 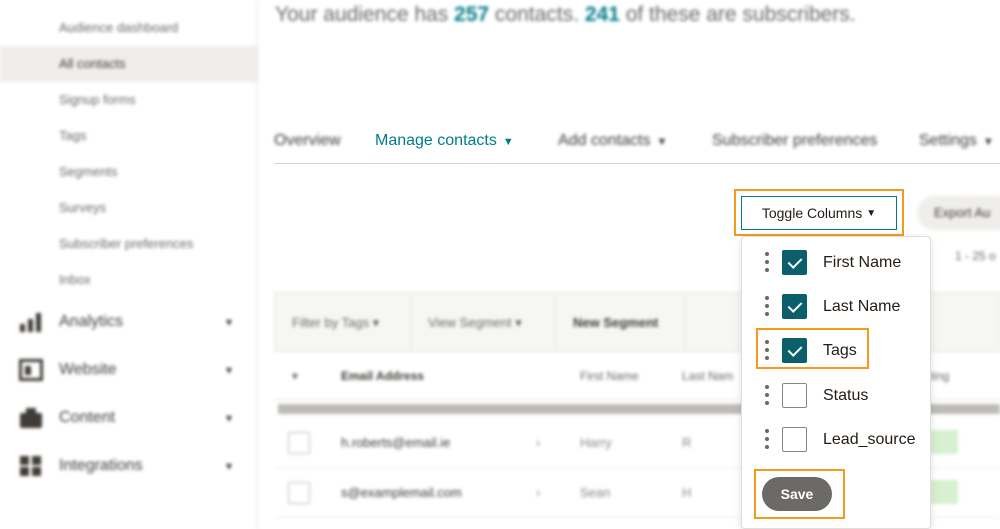 What do you see at coordinates (869, 439) in the screenshot?
I see `column-option-label: Lead_source` at bounding box center [869, 439].